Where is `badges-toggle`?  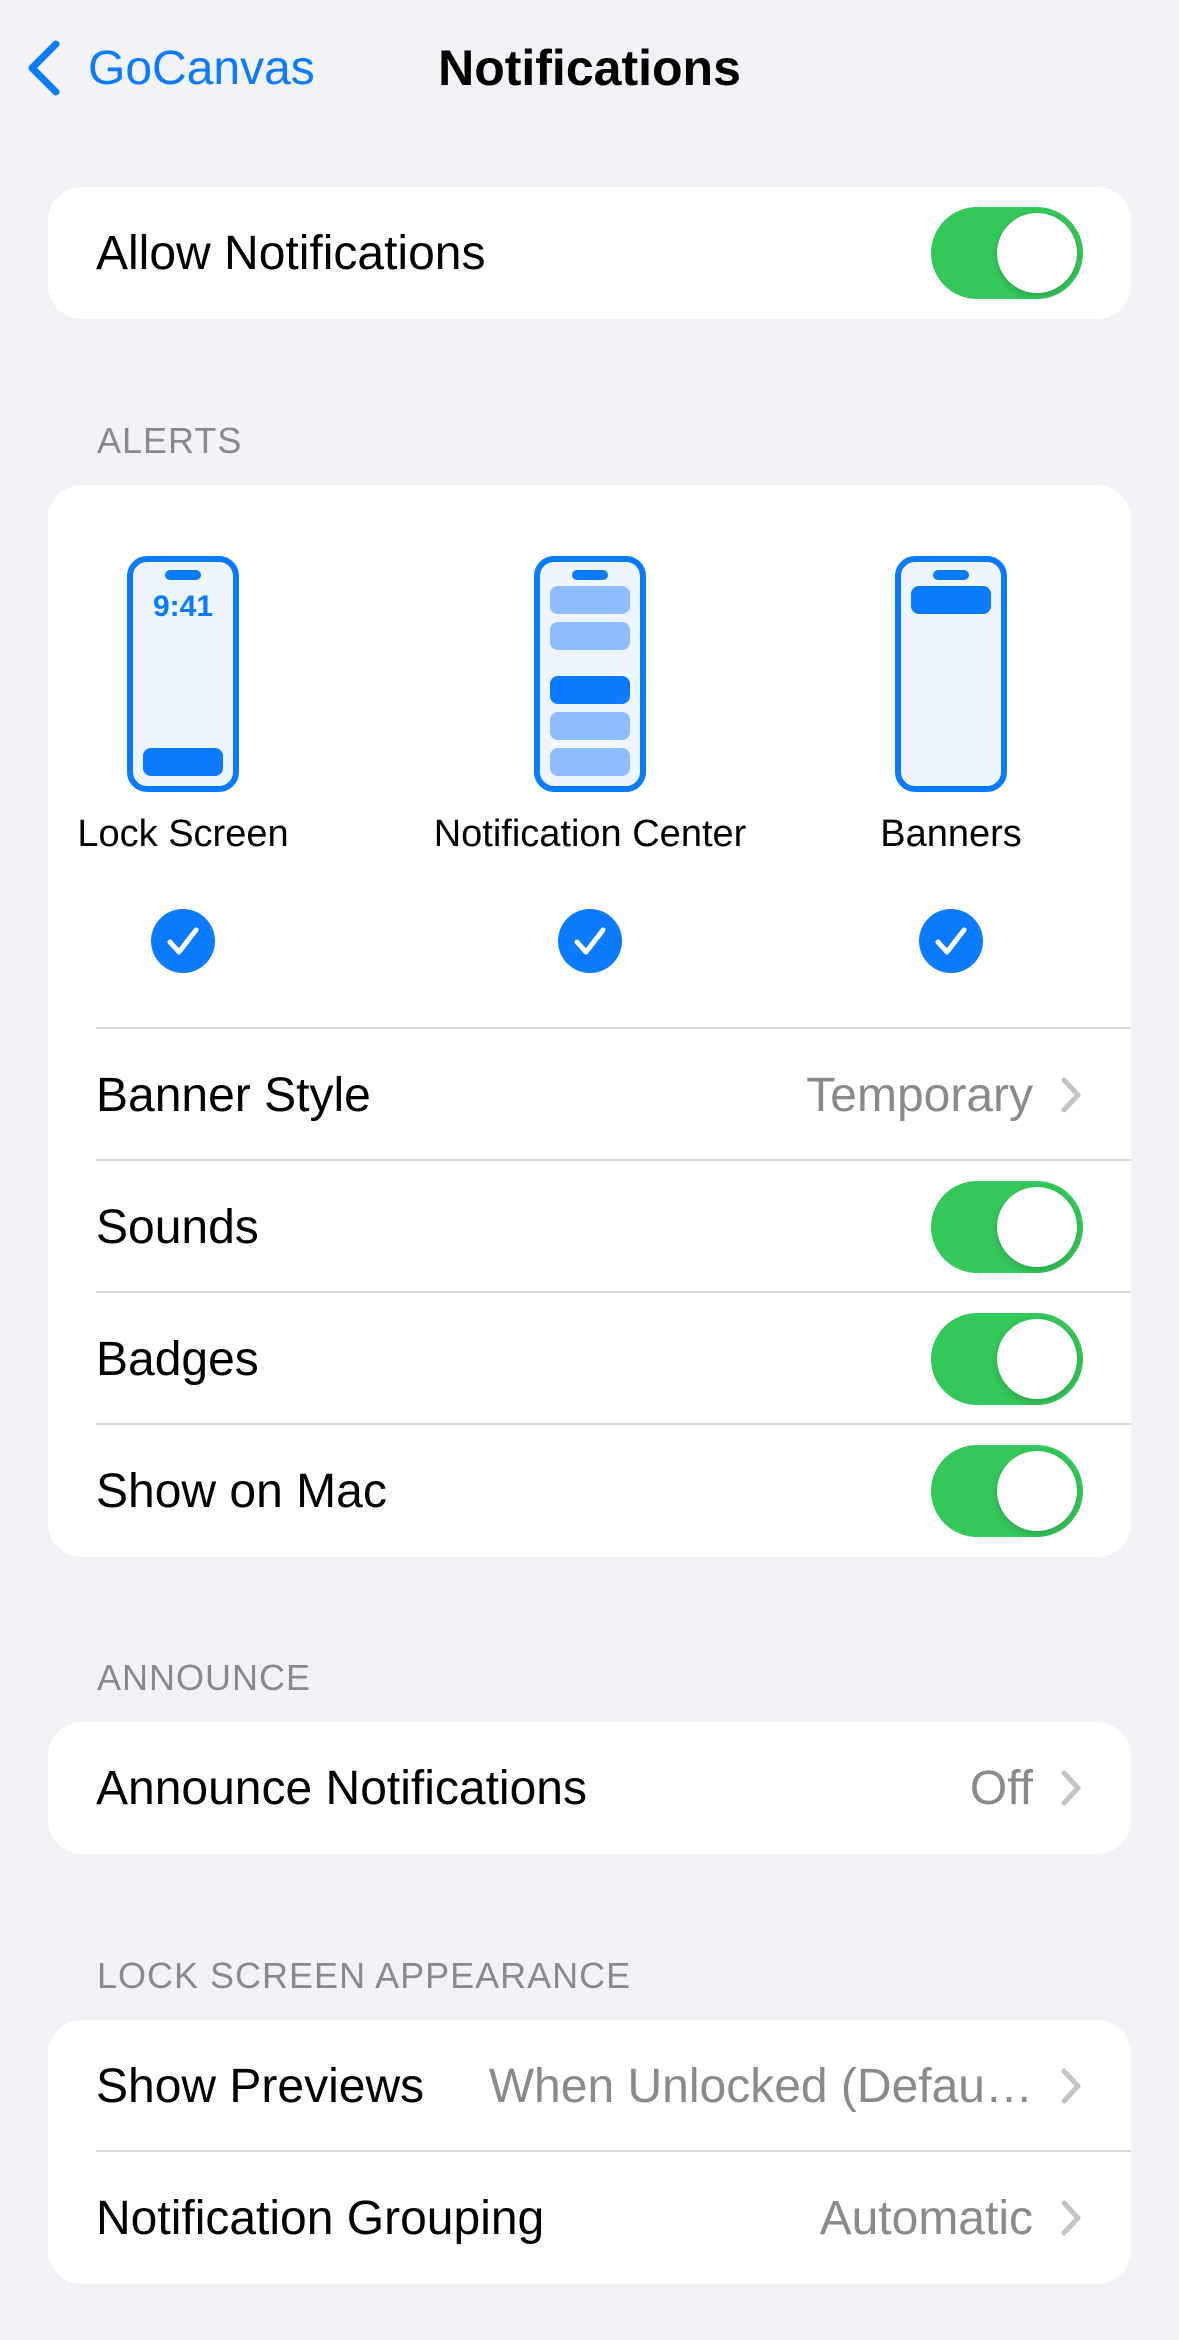
badges-toggle is located at coordinates (1007, 1359).